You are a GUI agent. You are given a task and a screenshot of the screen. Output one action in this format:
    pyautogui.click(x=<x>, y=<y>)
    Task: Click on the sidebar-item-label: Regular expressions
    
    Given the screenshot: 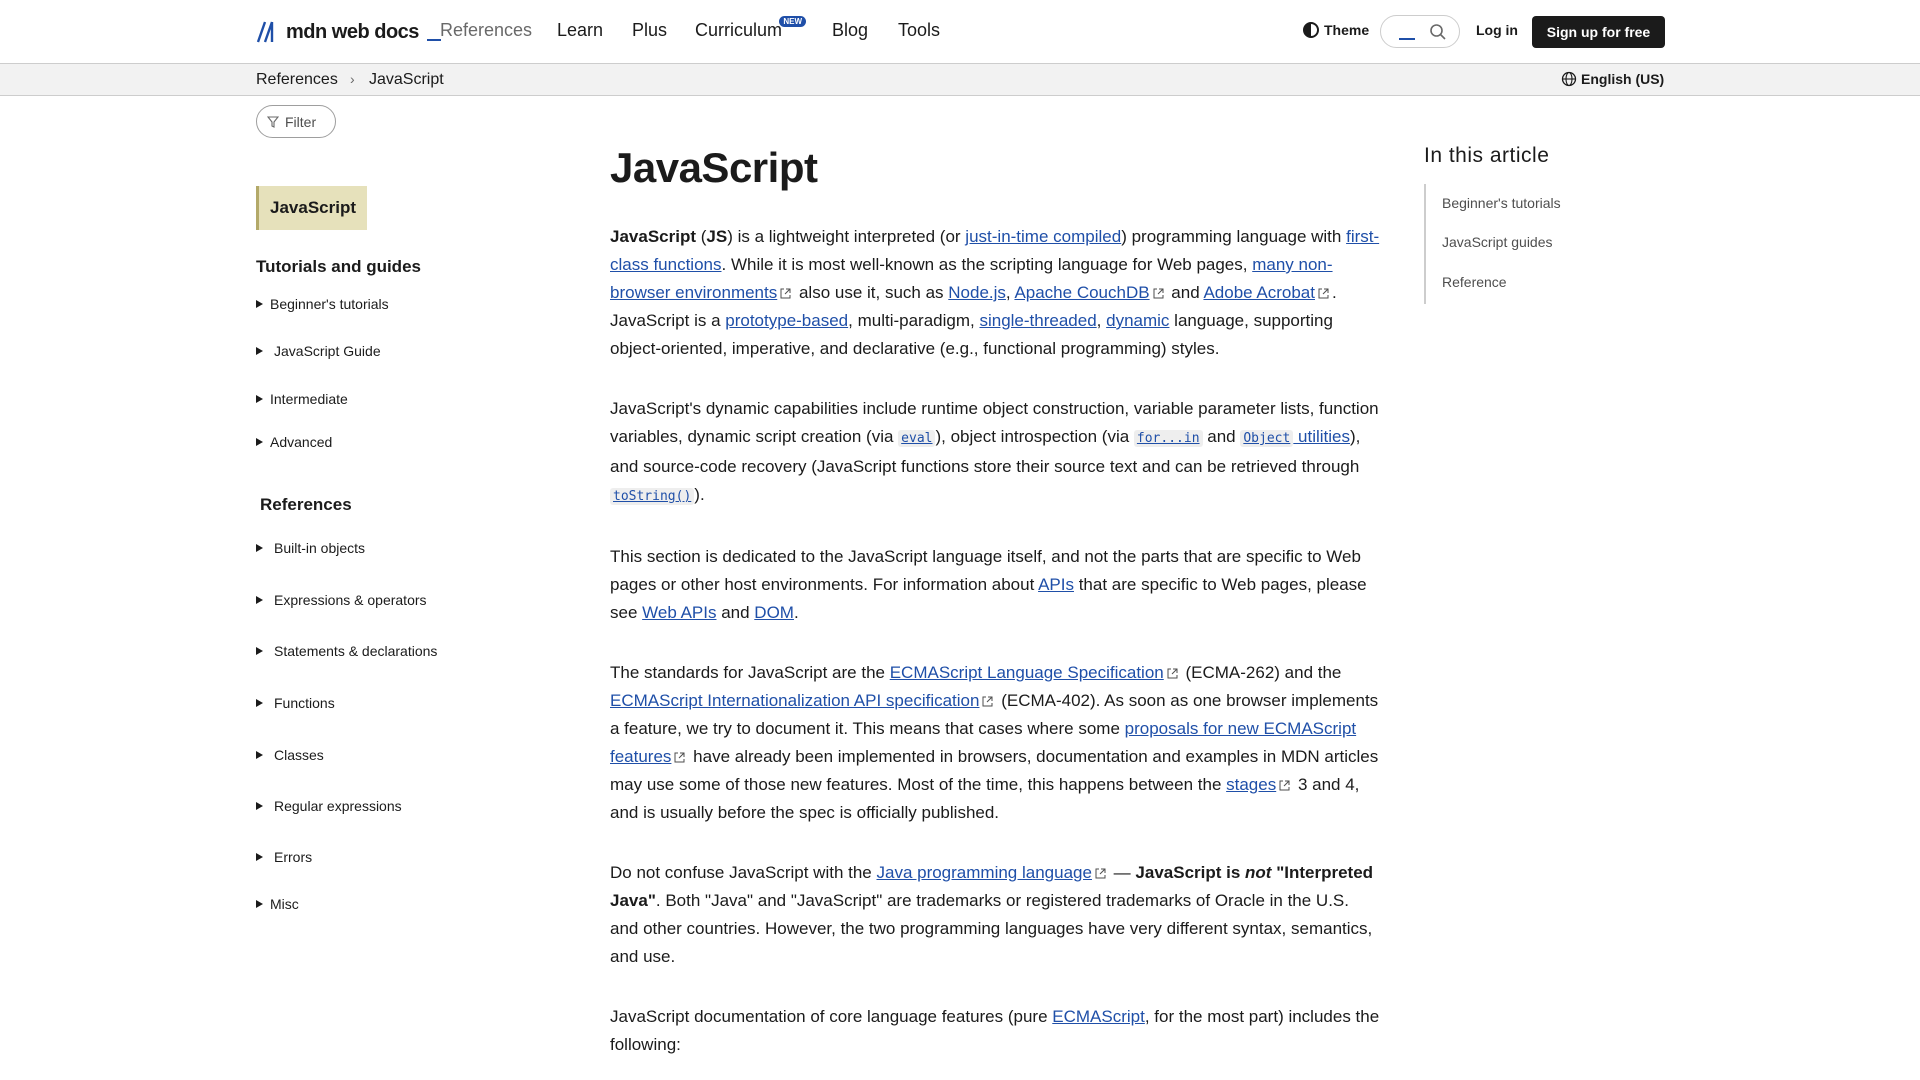 What is the action you would take?
    pyautogui.click(x=338, y=806)
    